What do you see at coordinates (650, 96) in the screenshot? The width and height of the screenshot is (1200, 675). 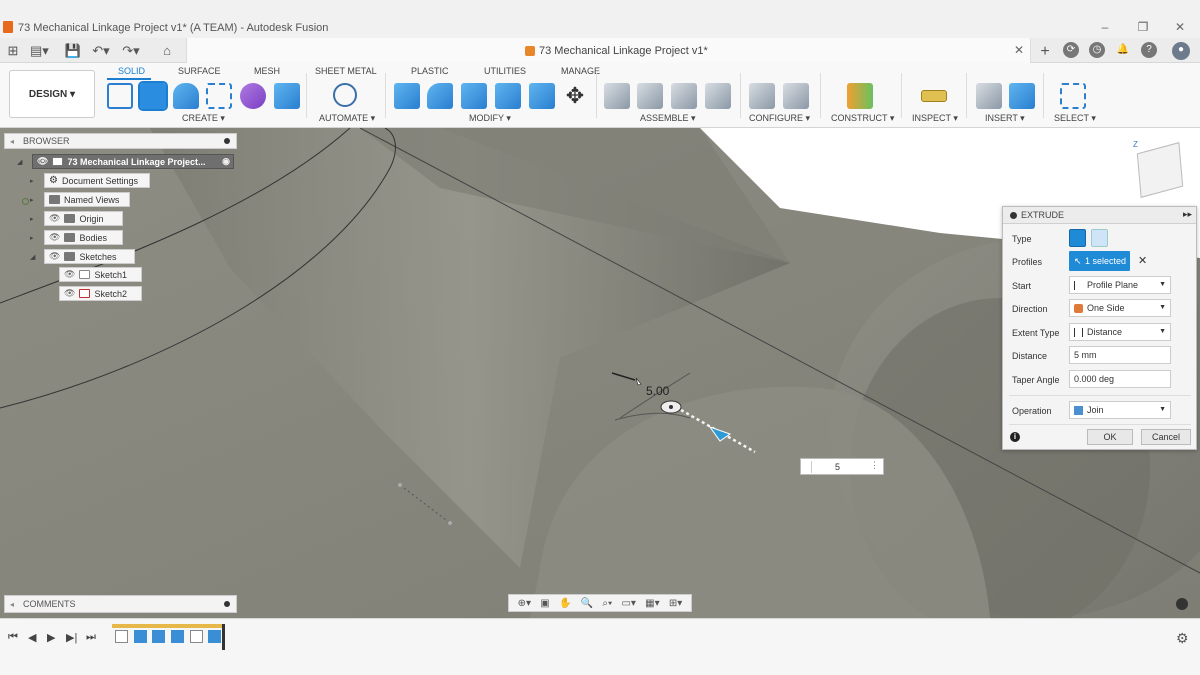 I see `joint-icon` at bounding box center [650, 96].